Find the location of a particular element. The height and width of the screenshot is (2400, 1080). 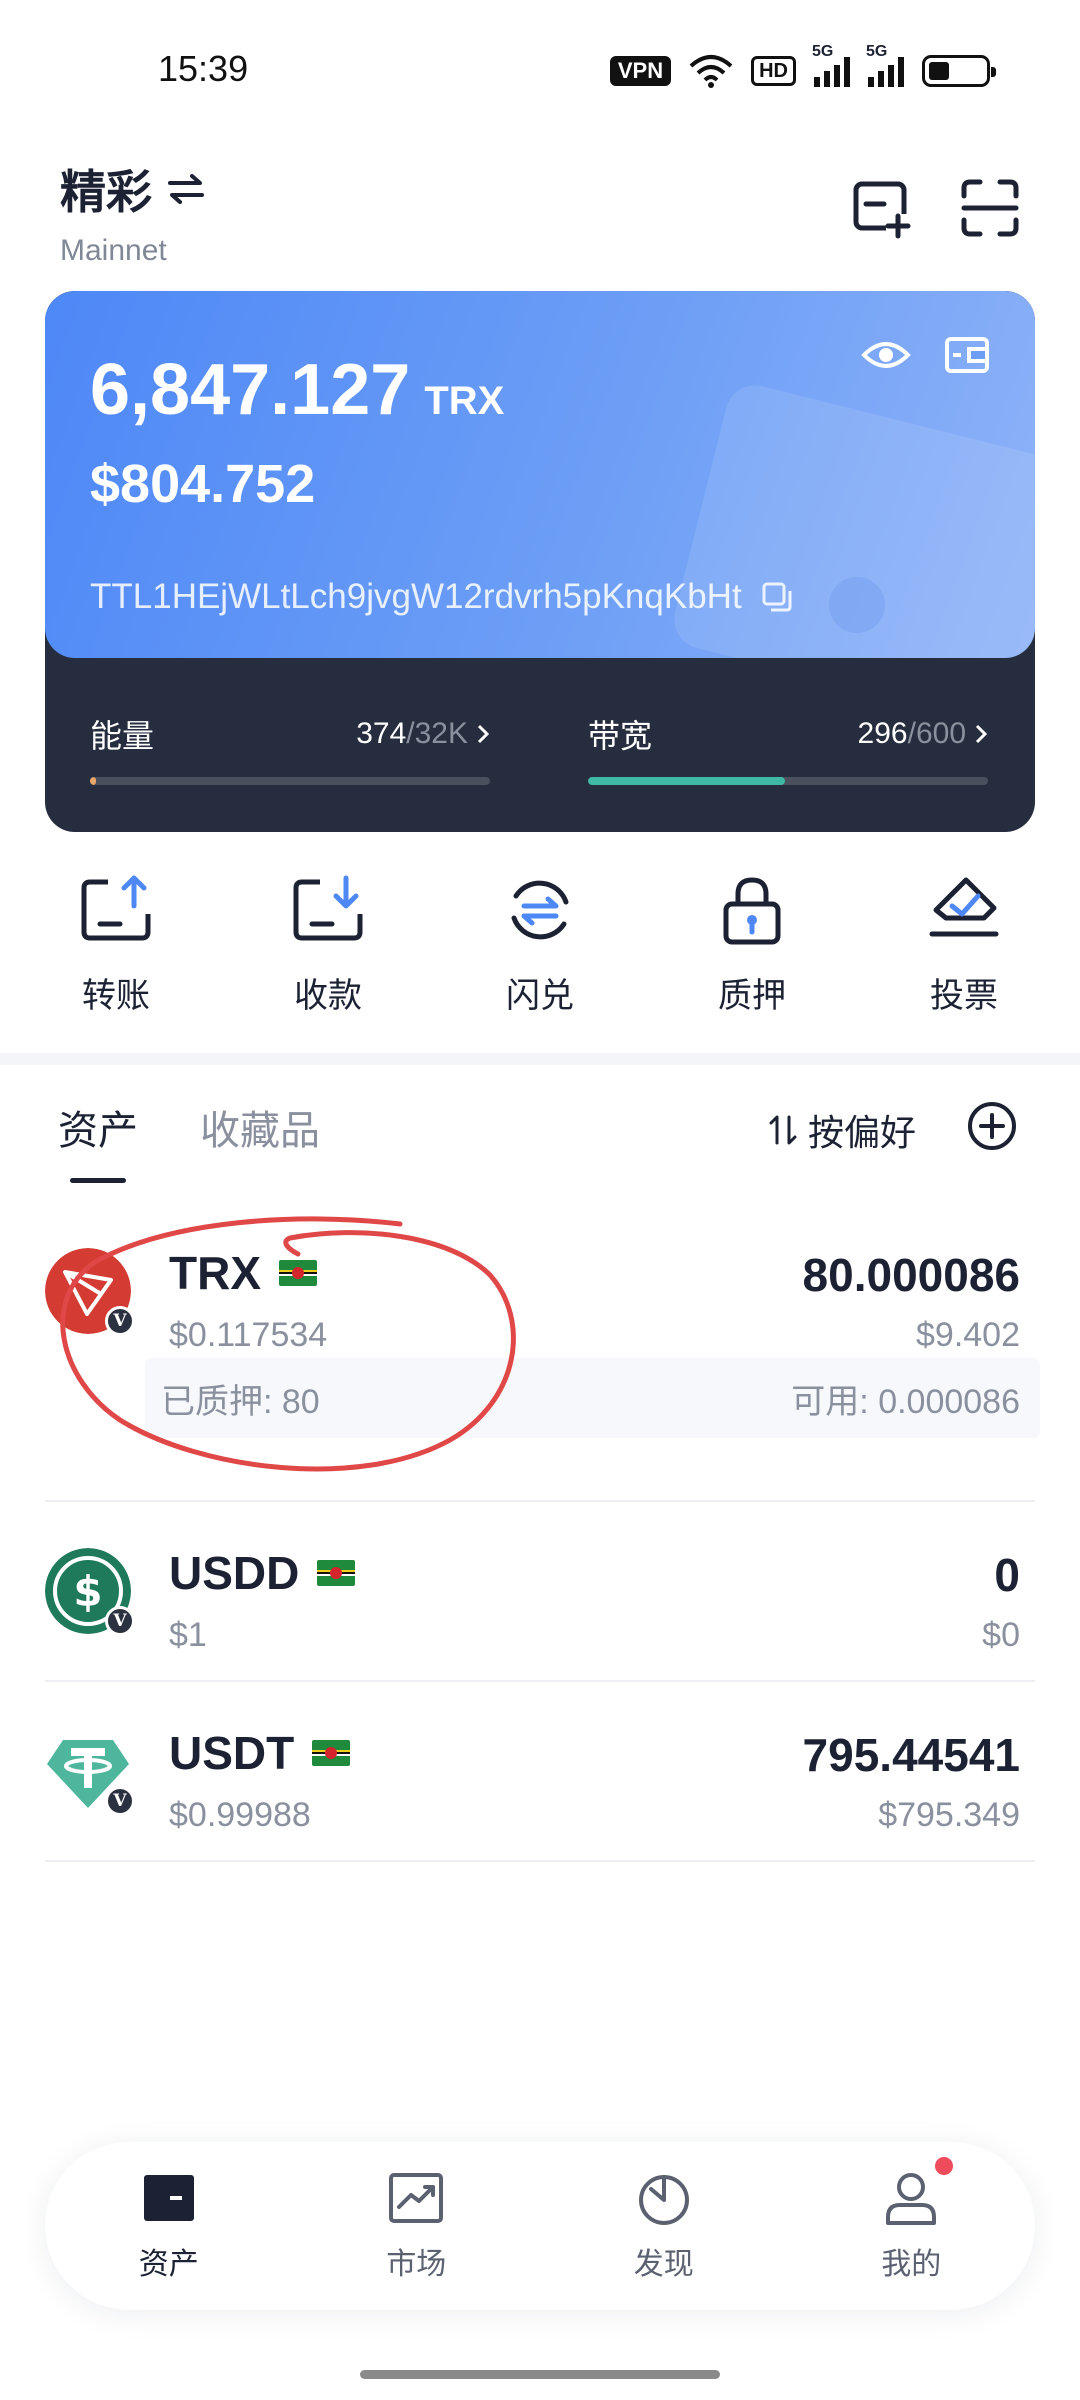

tab-collectibles: 收藏品 is located at coordinates (260, 1127).